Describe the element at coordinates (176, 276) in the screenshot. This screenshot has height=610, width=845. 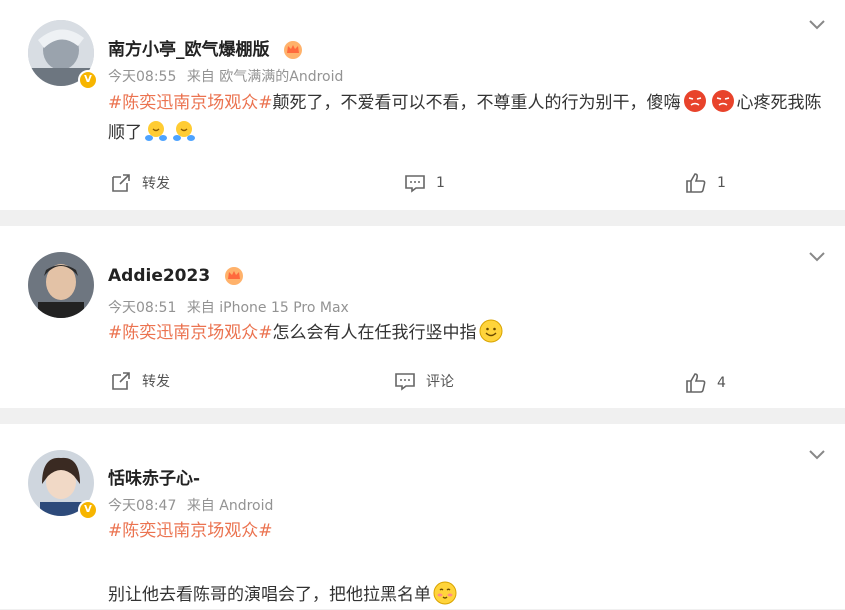
I see `username: Addie2023` at that location.